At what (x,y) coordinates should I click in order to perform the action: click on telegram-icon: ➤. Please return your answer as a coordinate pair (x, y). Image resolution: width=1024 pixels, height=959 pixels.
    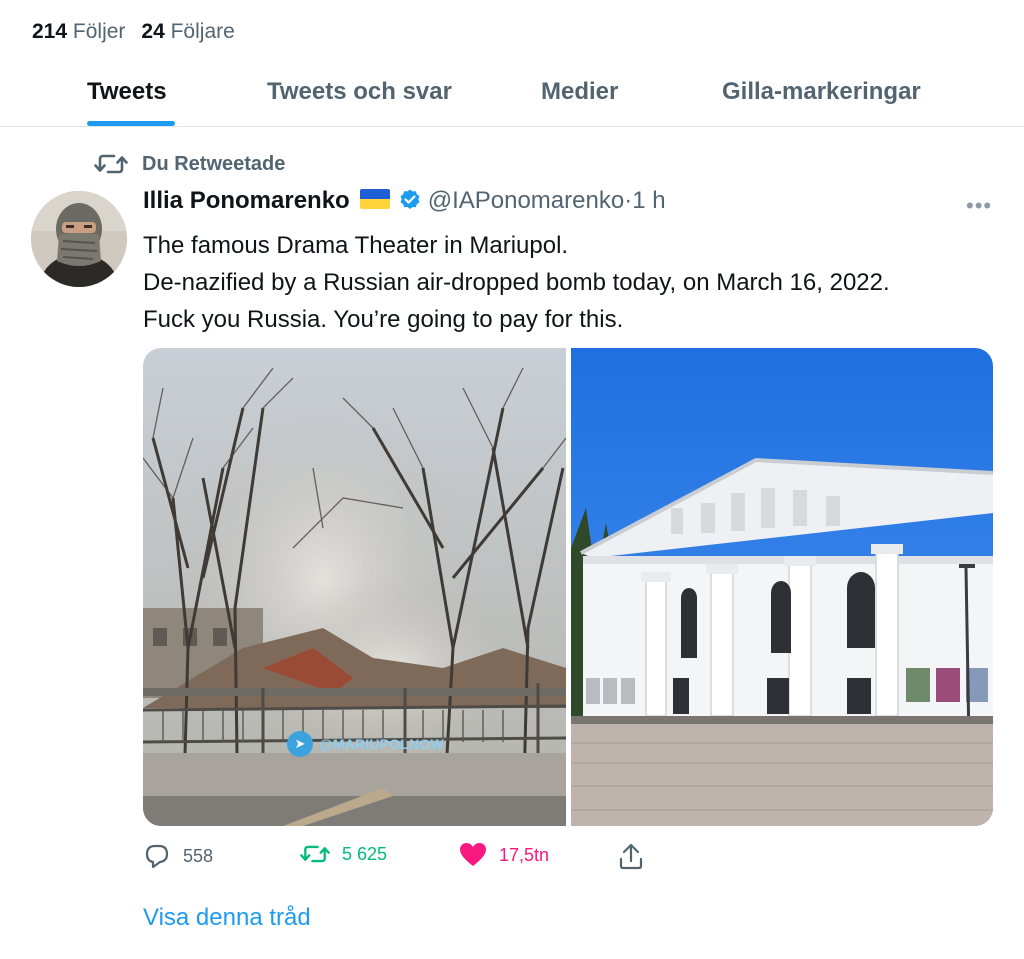
    Looking at the image, I should click on (300, 744).